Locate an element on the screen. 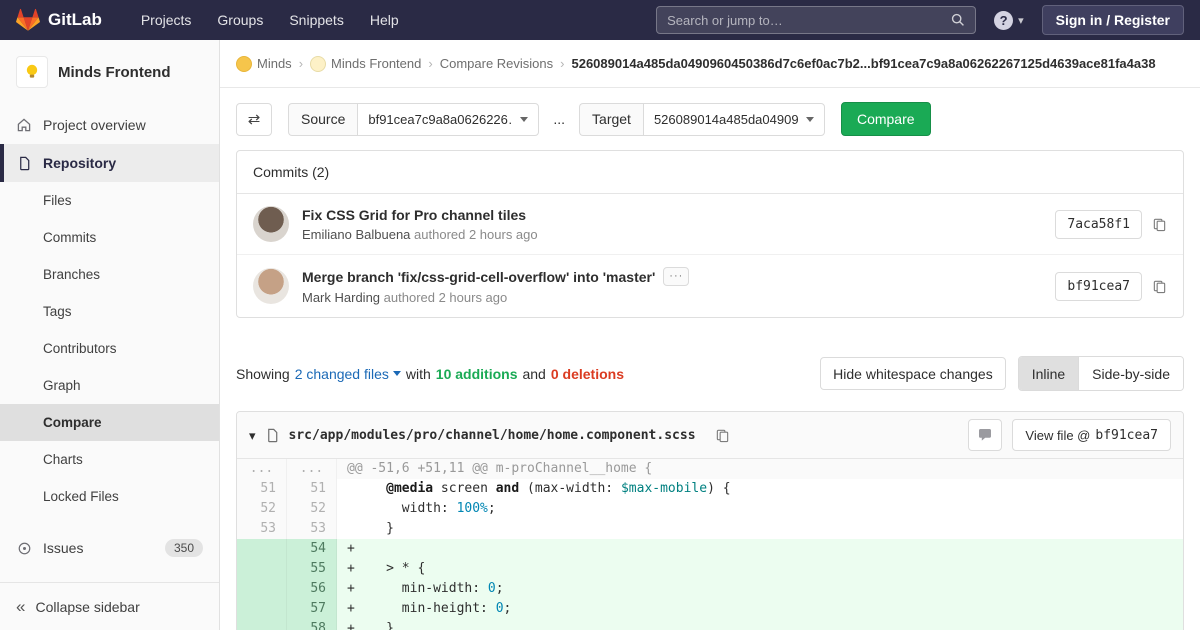 Image resolution: width=1200 pixels, height=630 pixels. sidebar-item-commits: Commits is located at coordinates (109, 237).